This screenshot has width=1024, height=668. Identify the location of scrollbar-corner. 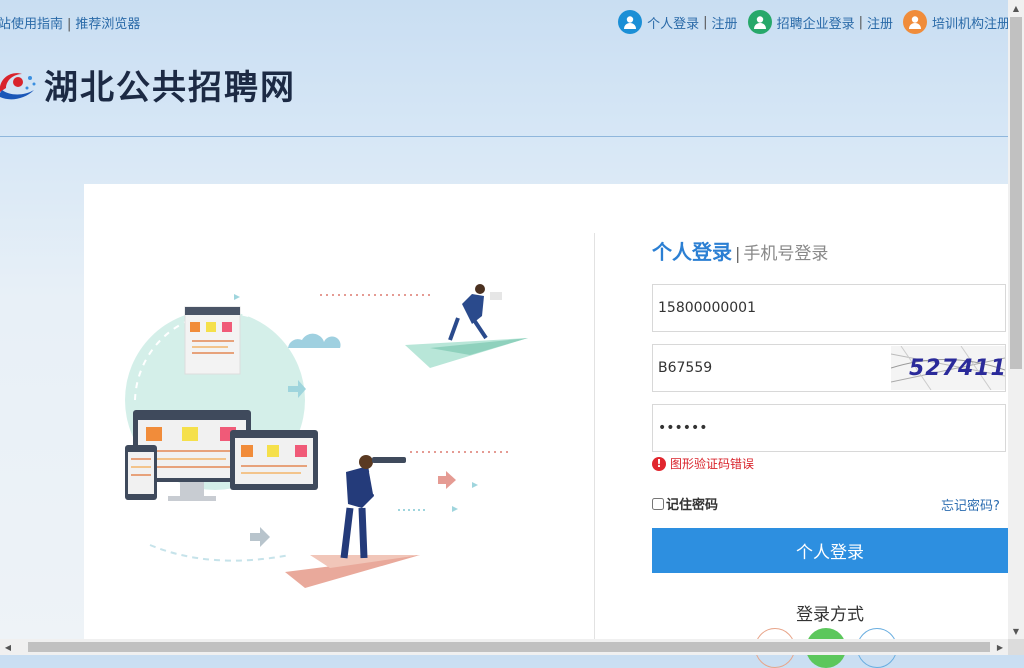
(1016, 647).